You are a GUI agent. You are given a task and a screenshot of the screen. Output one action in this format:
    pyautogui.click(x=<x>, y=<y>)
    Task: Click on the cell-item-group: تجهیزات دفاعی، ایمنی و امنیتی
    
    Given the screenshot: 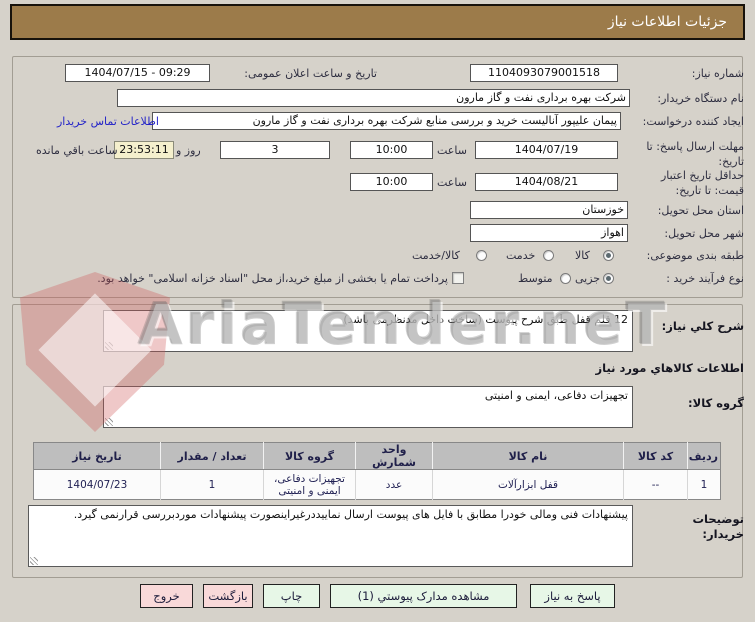 What is the action you would take?
    pyautogui.click(x=309, y=484)
    